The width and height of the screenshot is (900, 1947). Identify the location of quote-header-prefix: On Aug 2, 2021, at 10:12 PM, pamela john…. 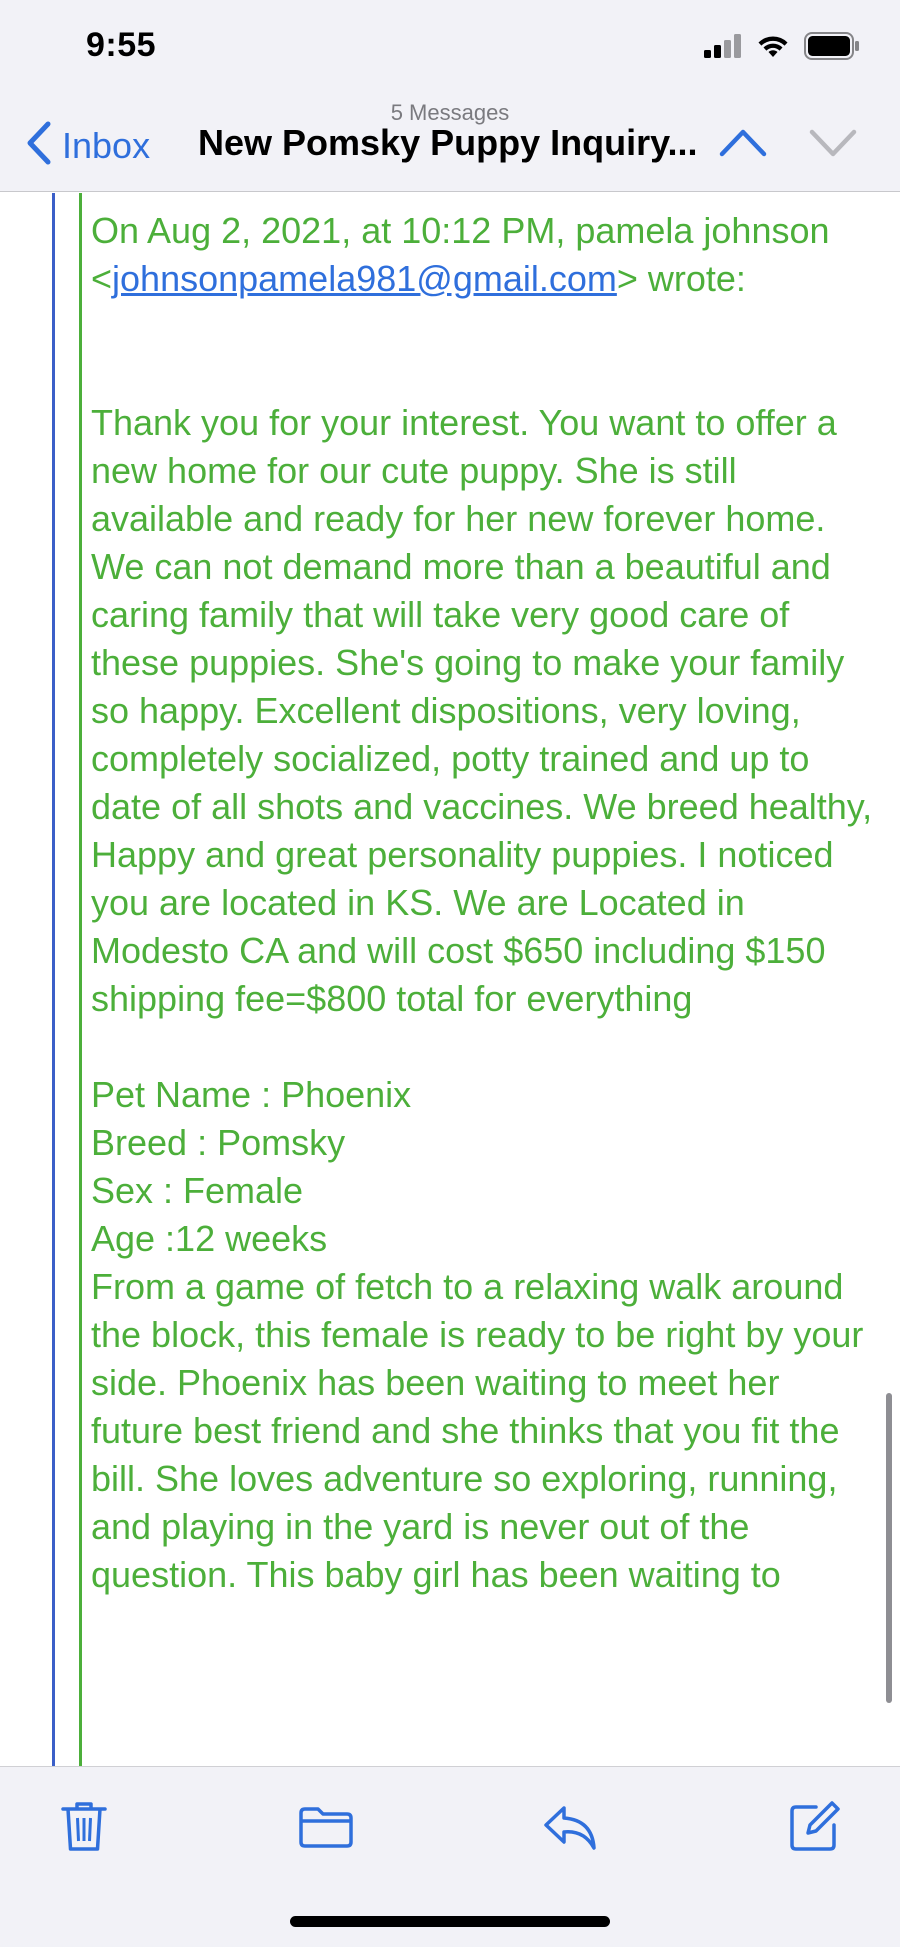
(460, 230).